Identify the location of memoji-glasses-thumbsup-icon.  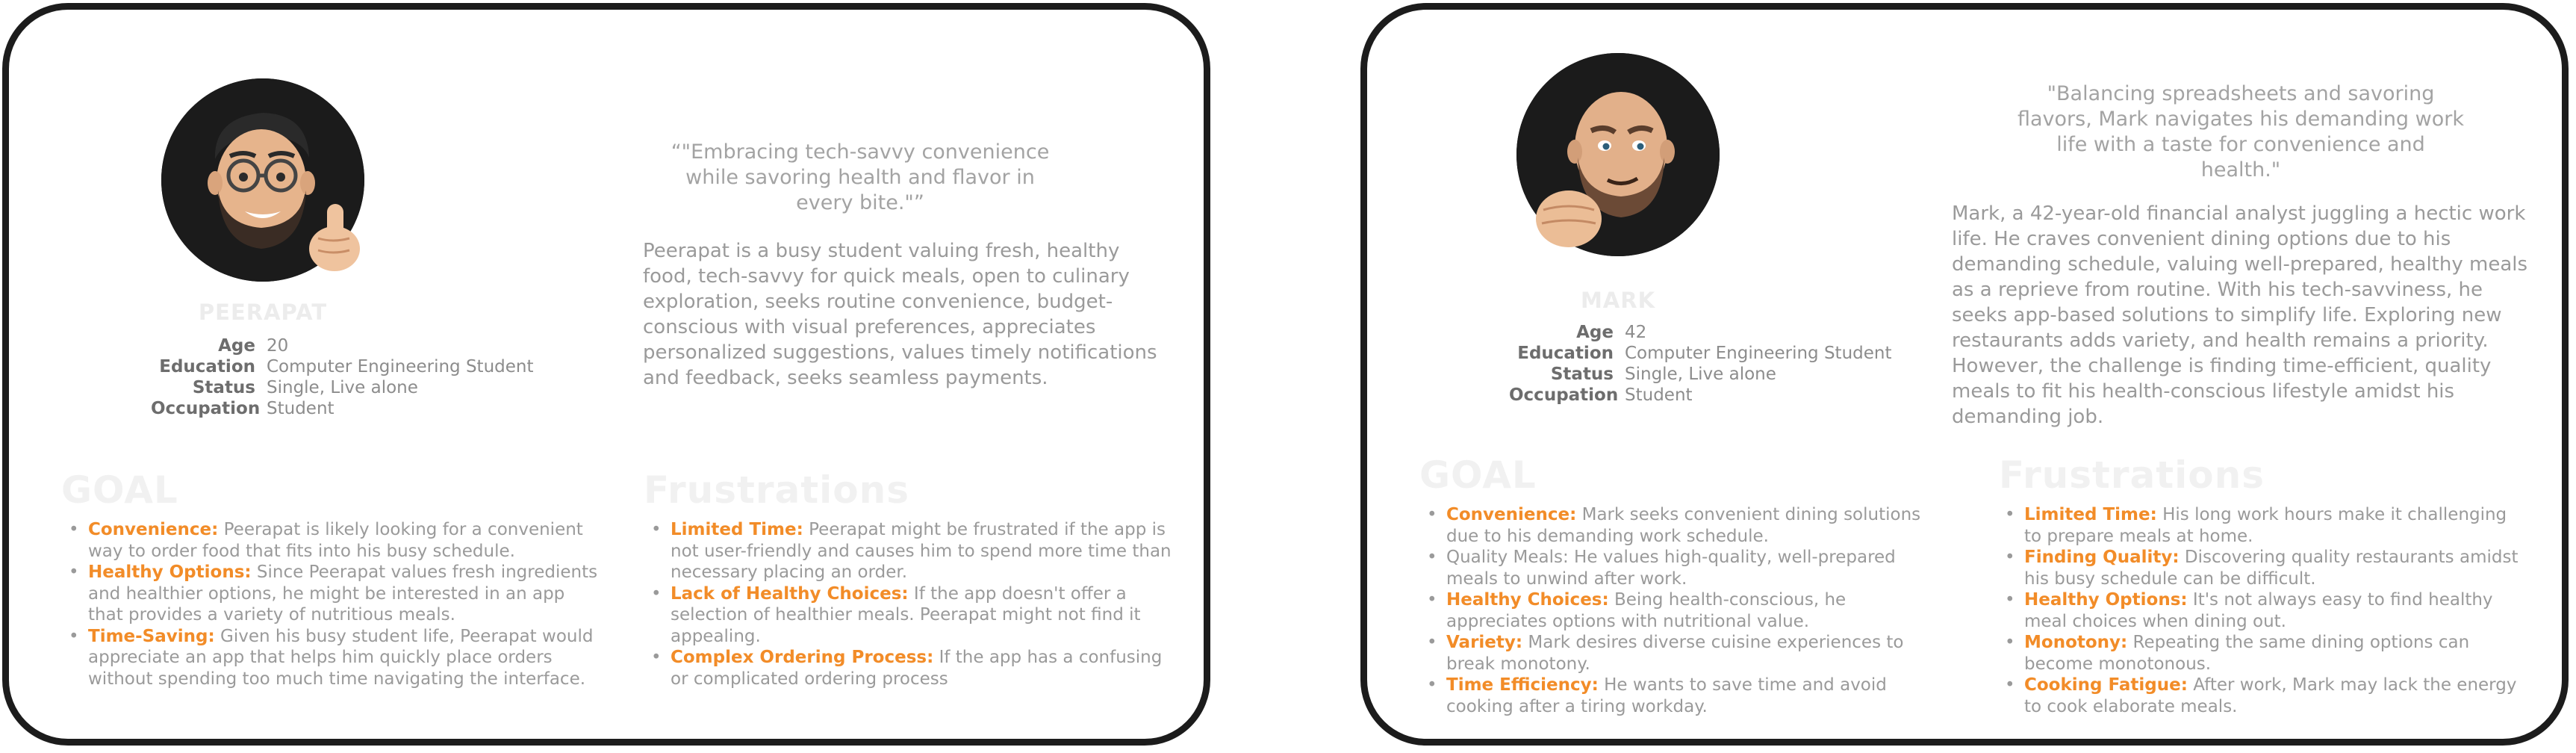
(262, 180).